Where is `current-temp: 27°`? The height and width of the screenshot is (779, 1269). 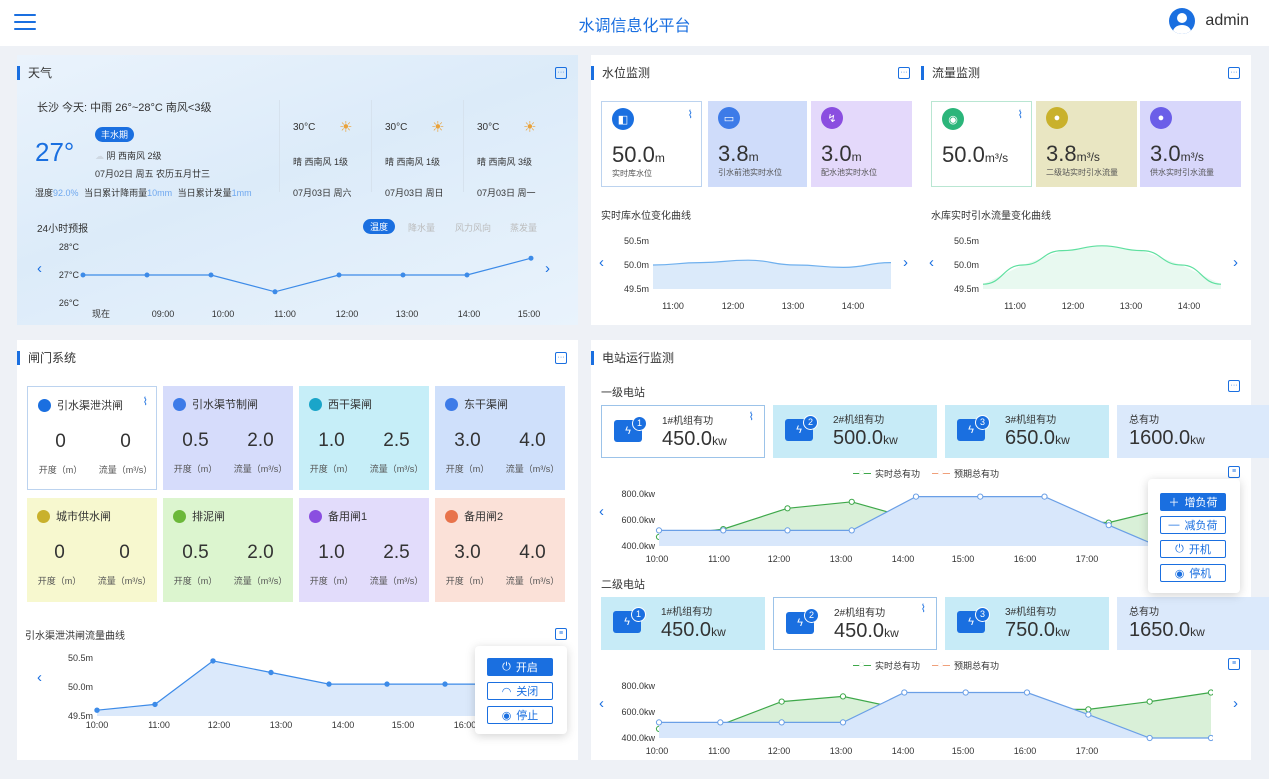 current-temp: 27° is located at coordinates (55, 152).